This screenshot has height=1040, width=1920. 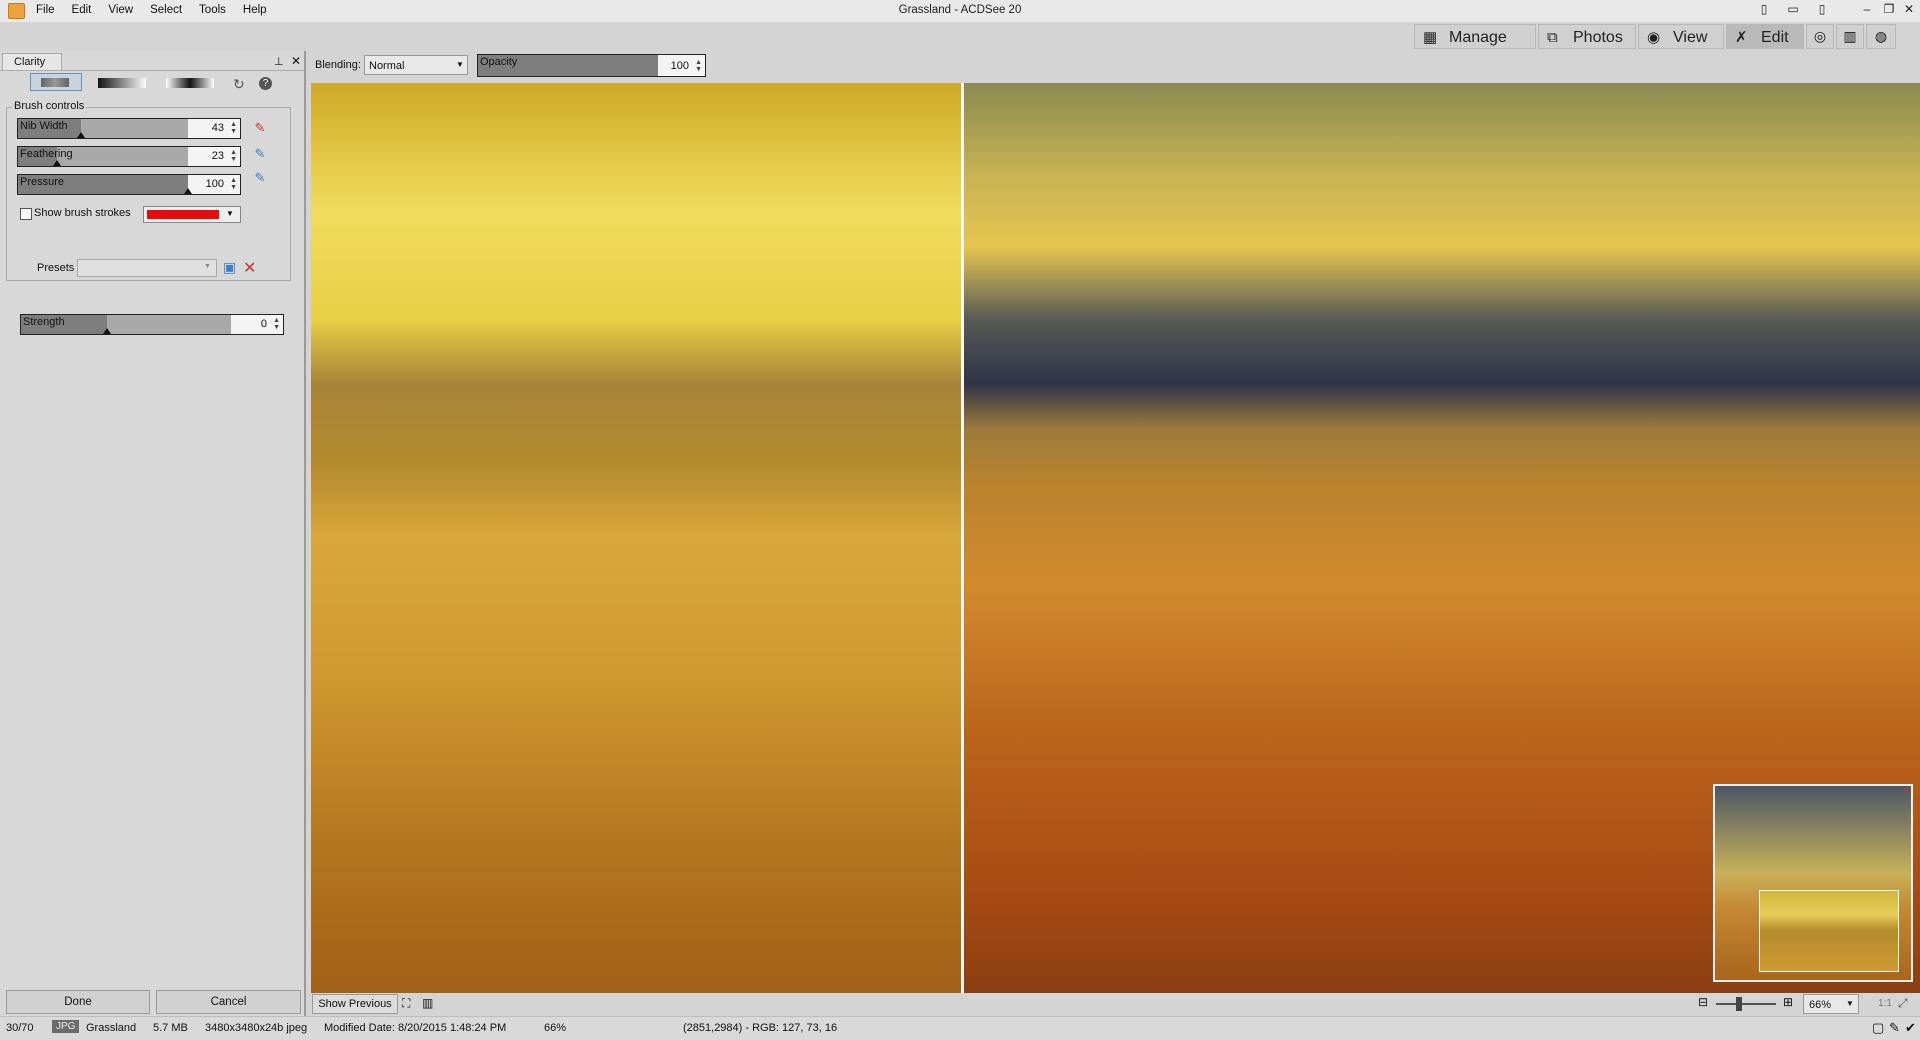 I want to click on mode-bar: ▦ Manage ⧉ Photos ◉ View ✗ Edit ◎ ▥ ◍, so click(x=1667, y=37).